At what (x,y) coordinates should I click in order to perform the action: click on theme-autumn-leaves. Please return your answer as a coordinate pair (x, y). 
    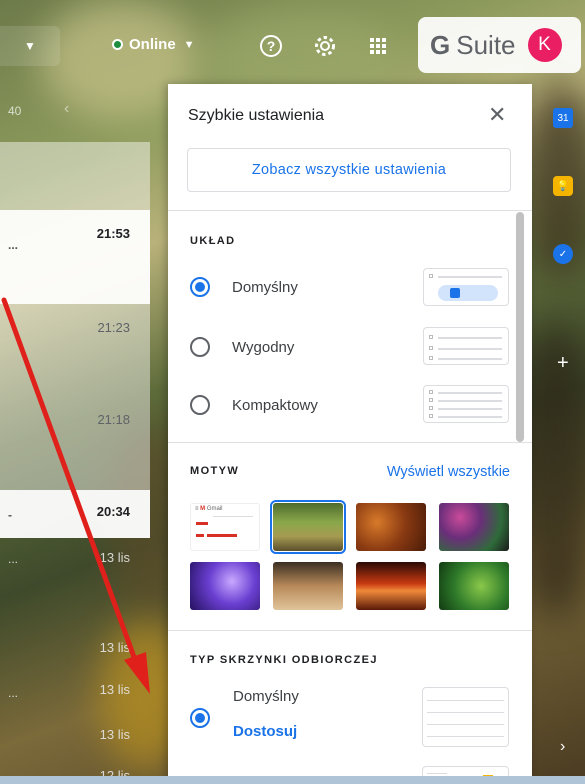
    Looking at the image, I should click on (391, 527).